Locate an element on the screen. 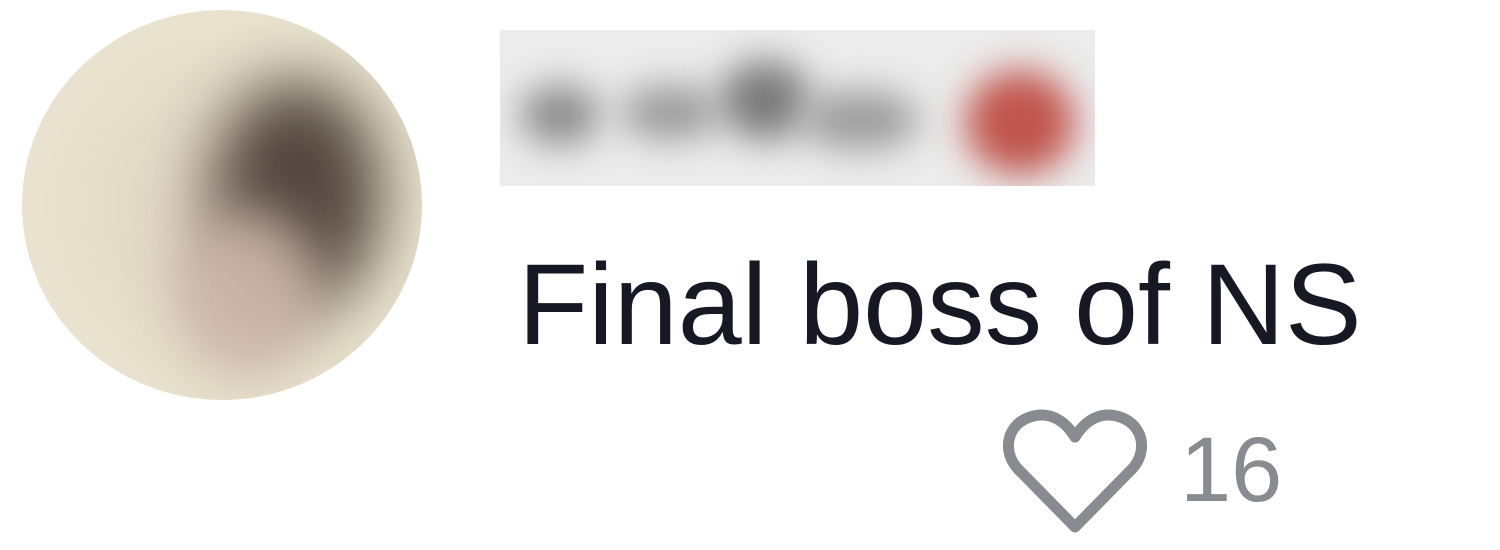 This screenshot has height=550, width=1500. like-section: 16 is located at coordinates (1141, 470).